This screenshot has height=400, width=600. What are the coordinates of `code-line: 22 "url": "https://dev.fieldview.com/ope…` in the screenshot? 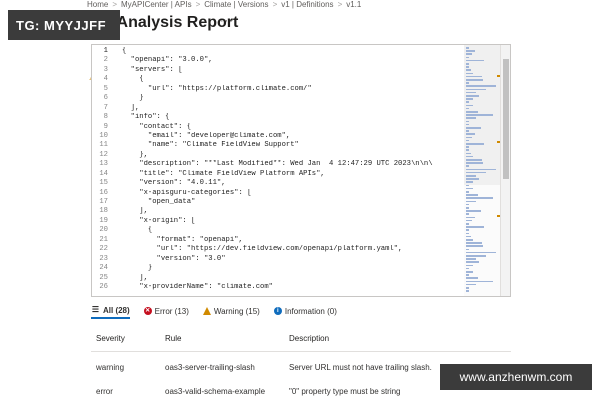 It's located at (278, 249).